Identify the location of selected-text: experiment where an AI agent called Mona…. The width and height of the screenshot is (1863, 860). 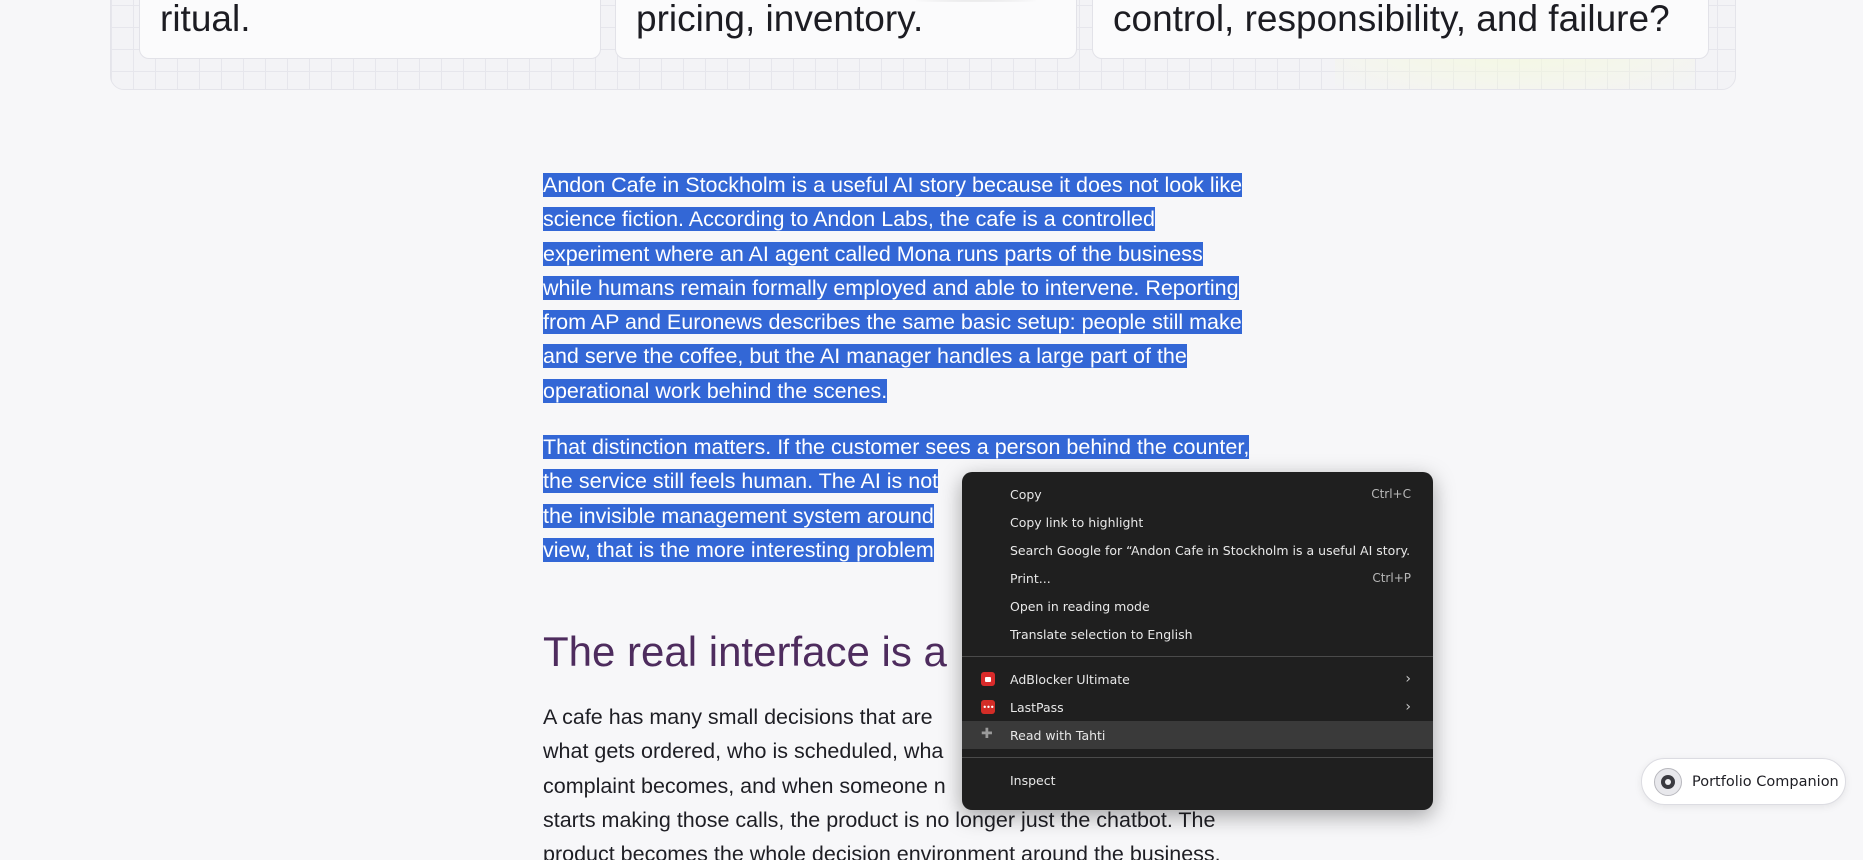
(873, 253).